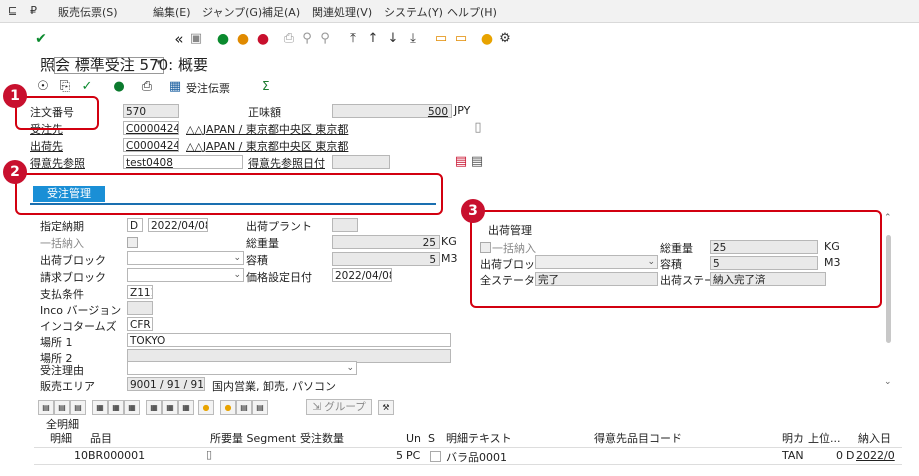 The width and height of the screenshot is (919, 476). What do you see at coordinates (373, 39) in the screenshot?
I see `previous-page-icon: ↑` at bounding box center [373, 39].